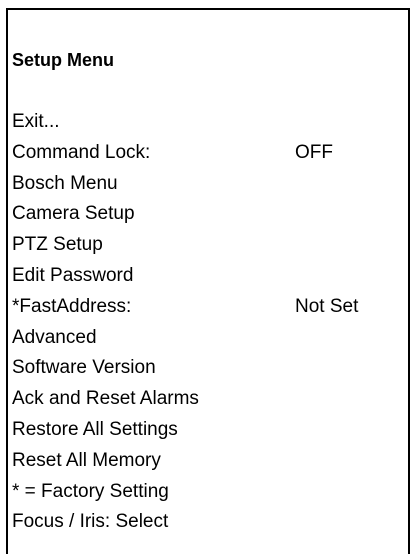 The height and width of the screenshot is (554, 413). What do you see at coordinates (210, 276) in the screenshot?
I see `menu-item-edit-password: Edit Password` at bounding box center [210, 276].